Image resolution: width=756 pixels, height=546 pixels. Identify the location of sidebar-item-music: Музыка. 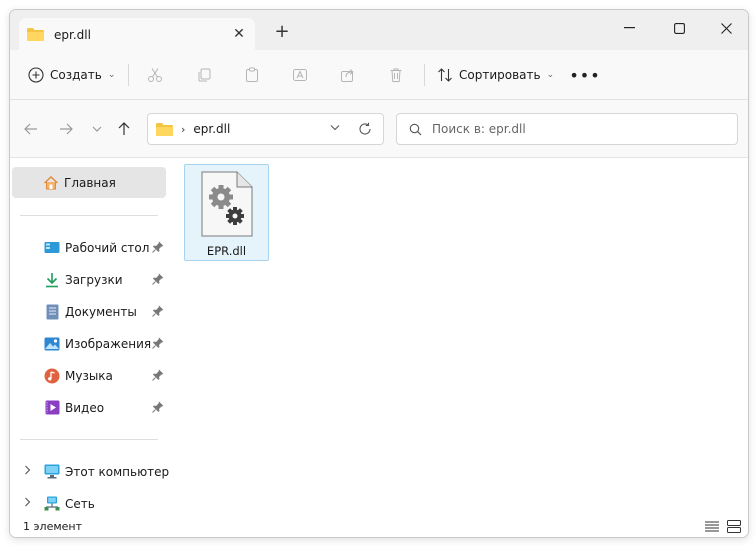
(89, 375).